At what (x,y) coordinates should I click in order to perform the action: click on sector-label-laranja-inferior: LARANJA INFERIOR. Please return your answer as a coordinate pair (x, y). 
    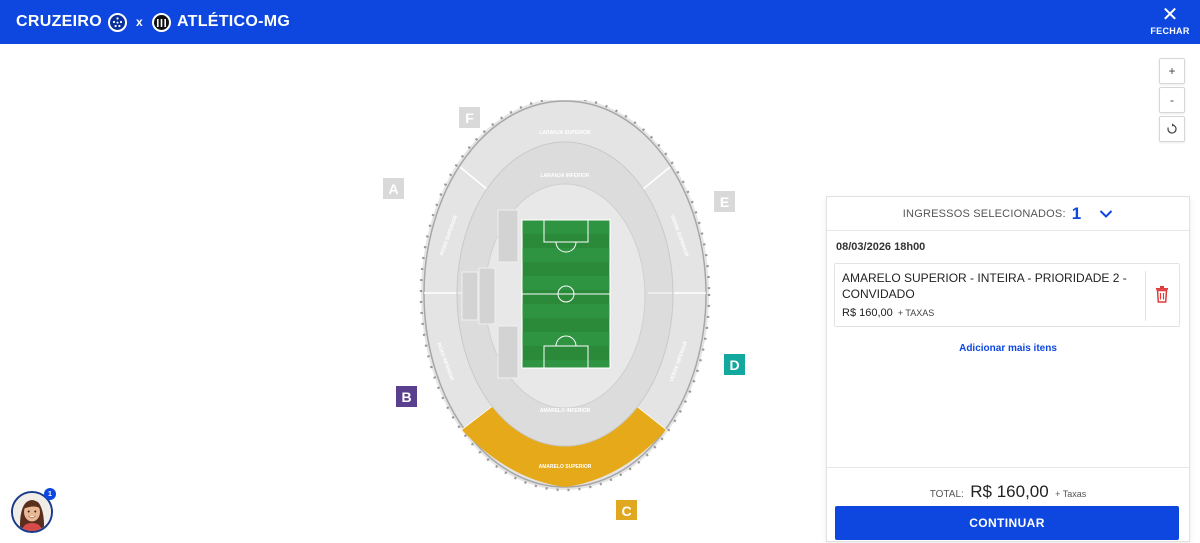
    Looking at the image, I should click on (565, 176).